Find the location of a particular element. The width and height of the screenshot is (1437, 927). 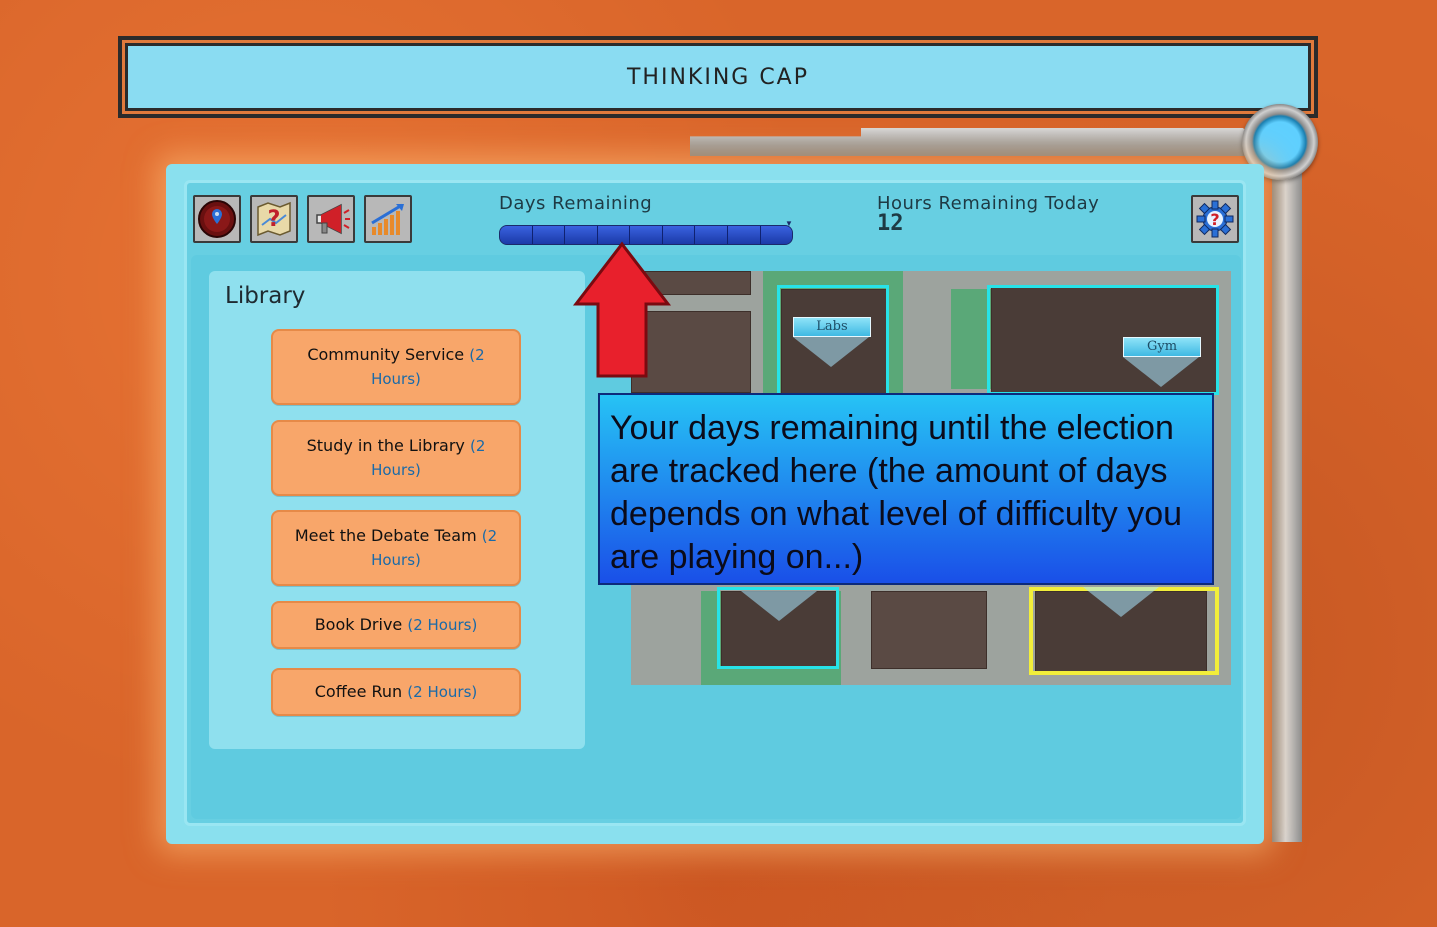

activity-name: Book Drive is located at coordinates (358, 624).